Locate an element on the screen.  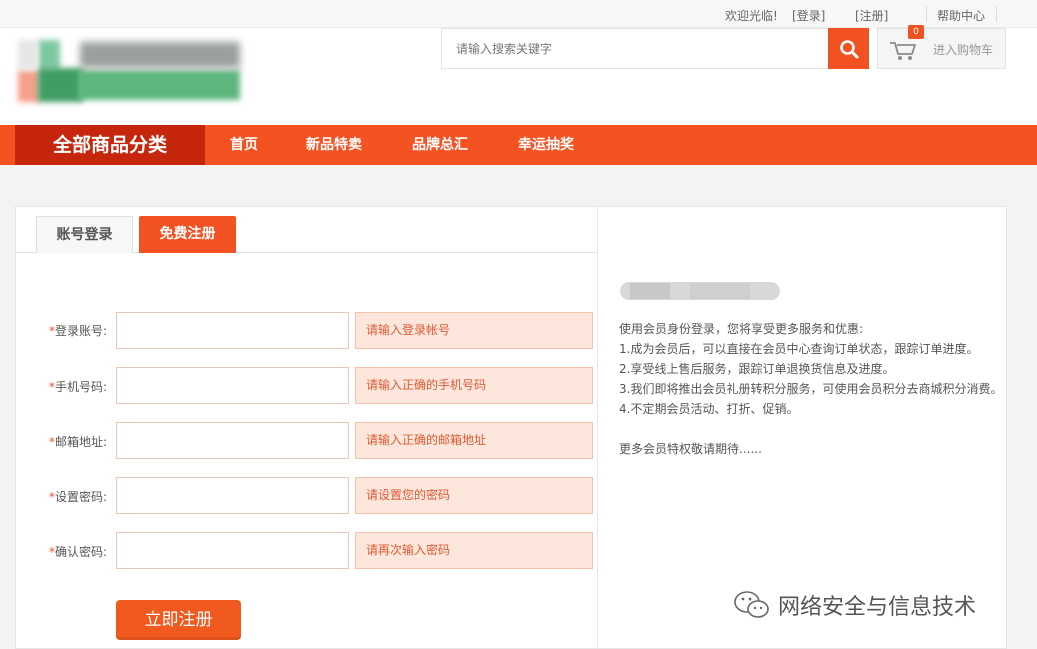
field-label: *确认密码: is located at coordinates (82, 551).